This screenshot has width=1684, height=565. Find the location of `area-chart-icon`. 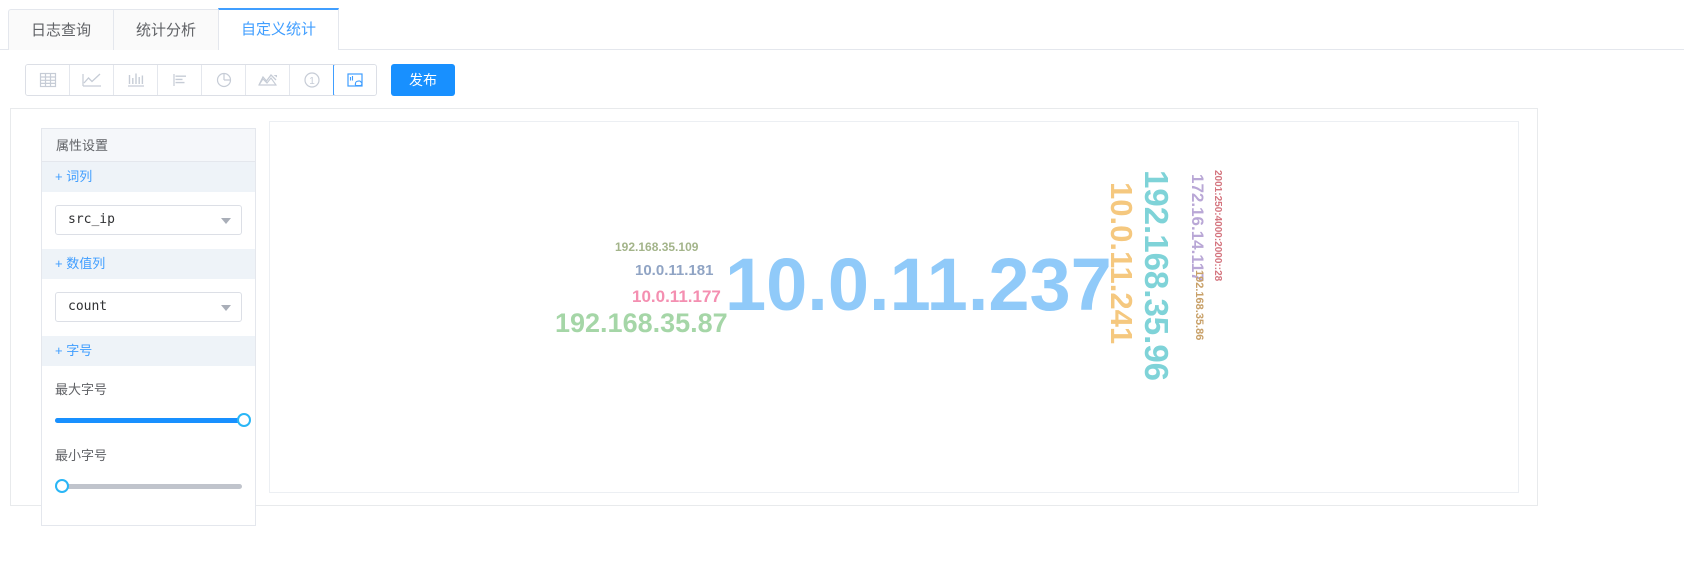

area-chart-icon is located at coordinates (268, 80).